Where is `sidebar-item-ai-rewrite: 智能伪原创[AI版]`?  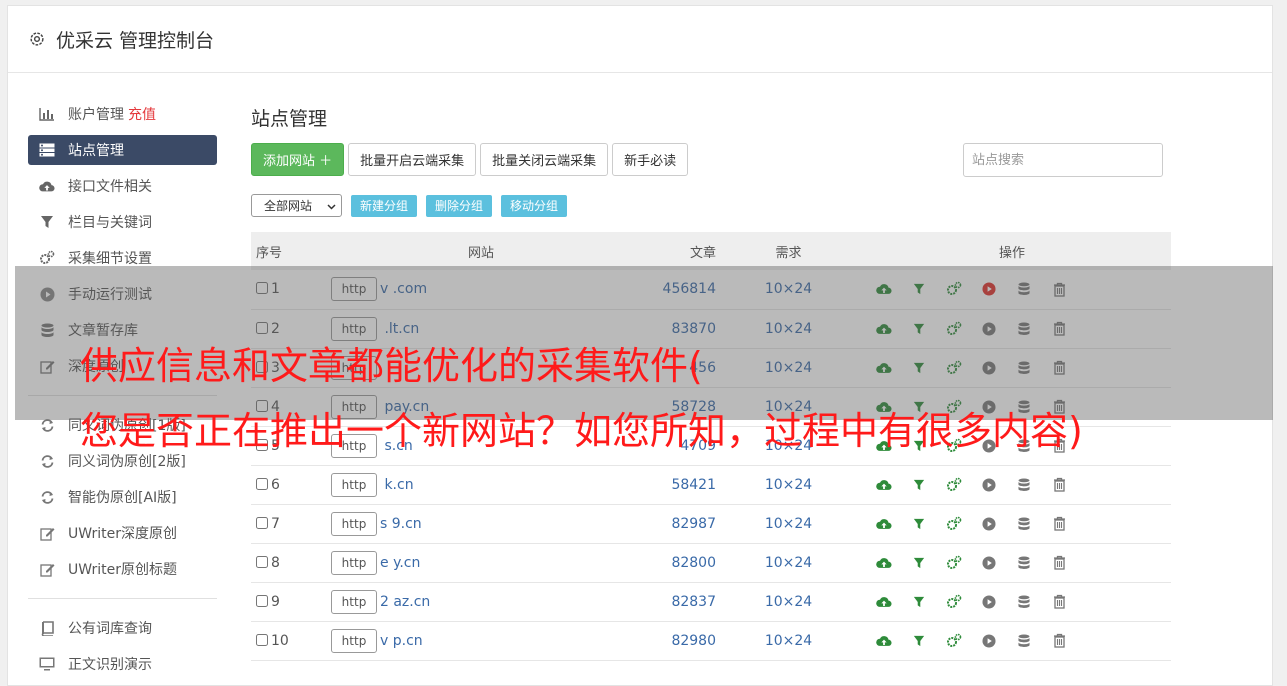 sidebar-item-ai-rewrite: 智能伪原创[AI版] is located at coordinates (122, 497).